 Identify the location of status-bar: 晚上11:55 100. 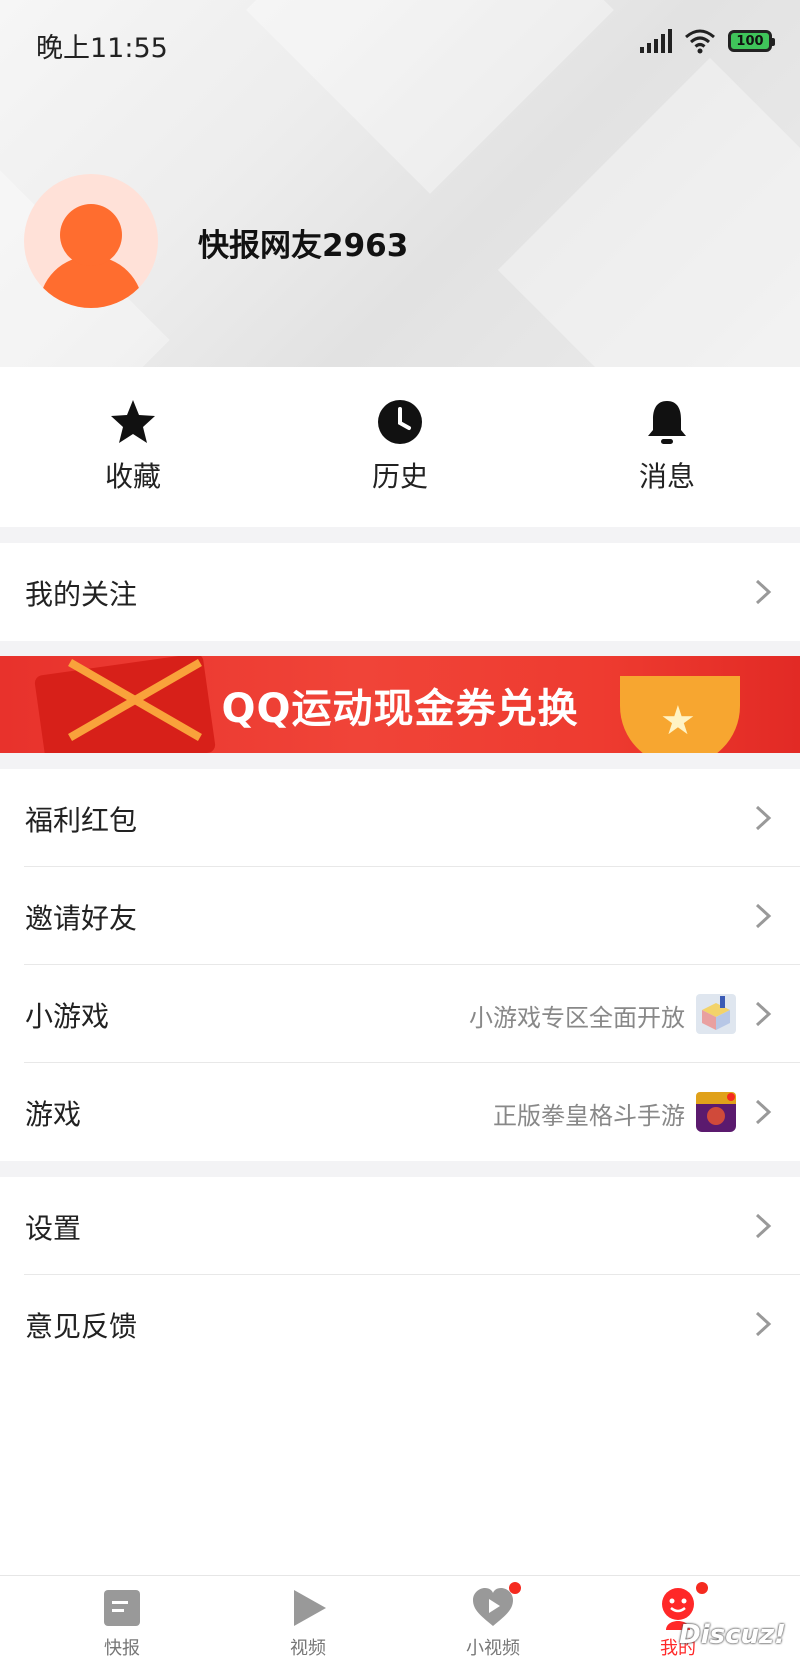
(400, 44).